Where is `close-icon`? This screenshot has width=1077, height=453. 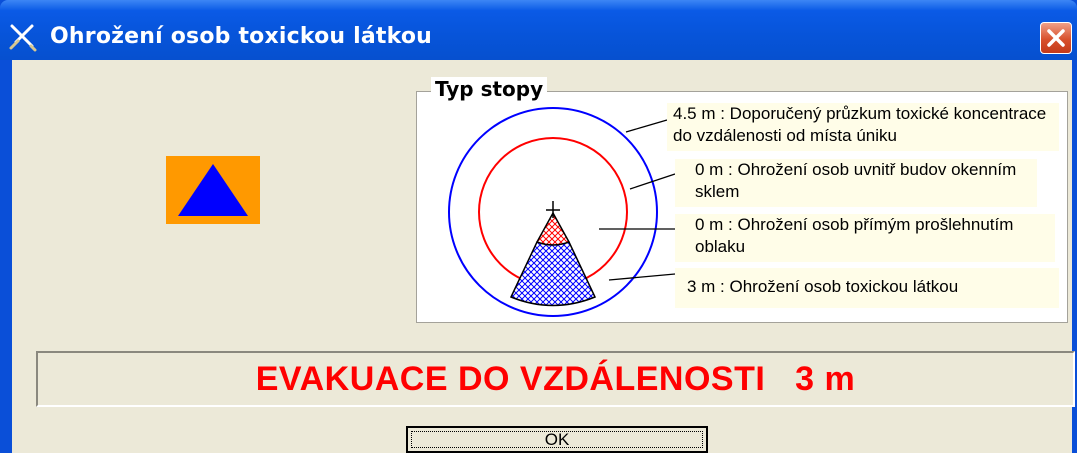
close-icon is located at coordinates (1056, 38).